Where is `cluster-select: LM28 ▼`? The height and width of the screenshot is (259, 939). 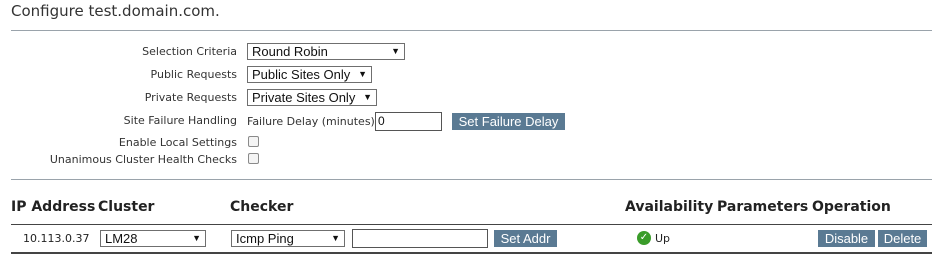 cluster-select: LM28 ▼ is located at coordinates (153, 238).